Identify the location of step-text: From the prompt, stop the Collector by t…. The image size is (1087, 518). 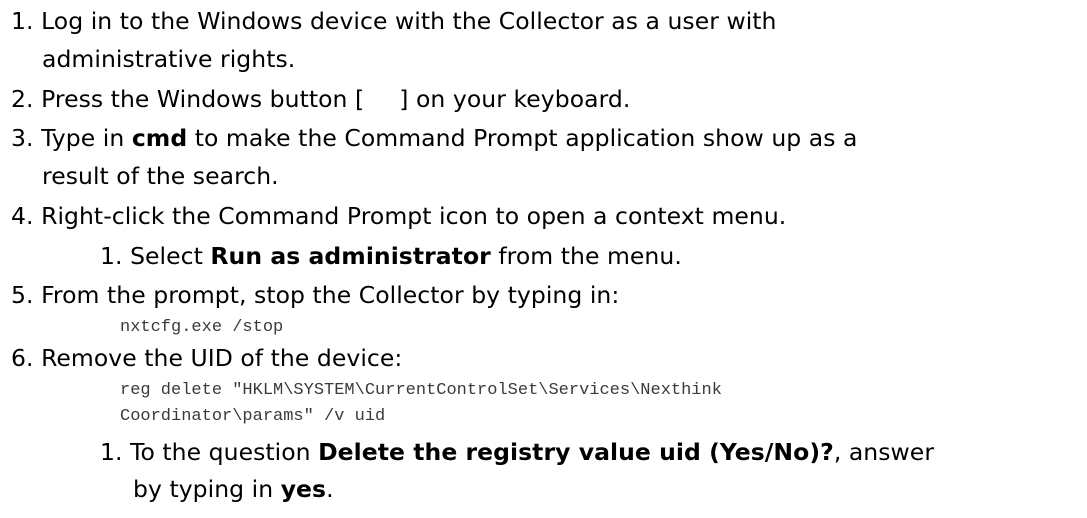
(330, 295).